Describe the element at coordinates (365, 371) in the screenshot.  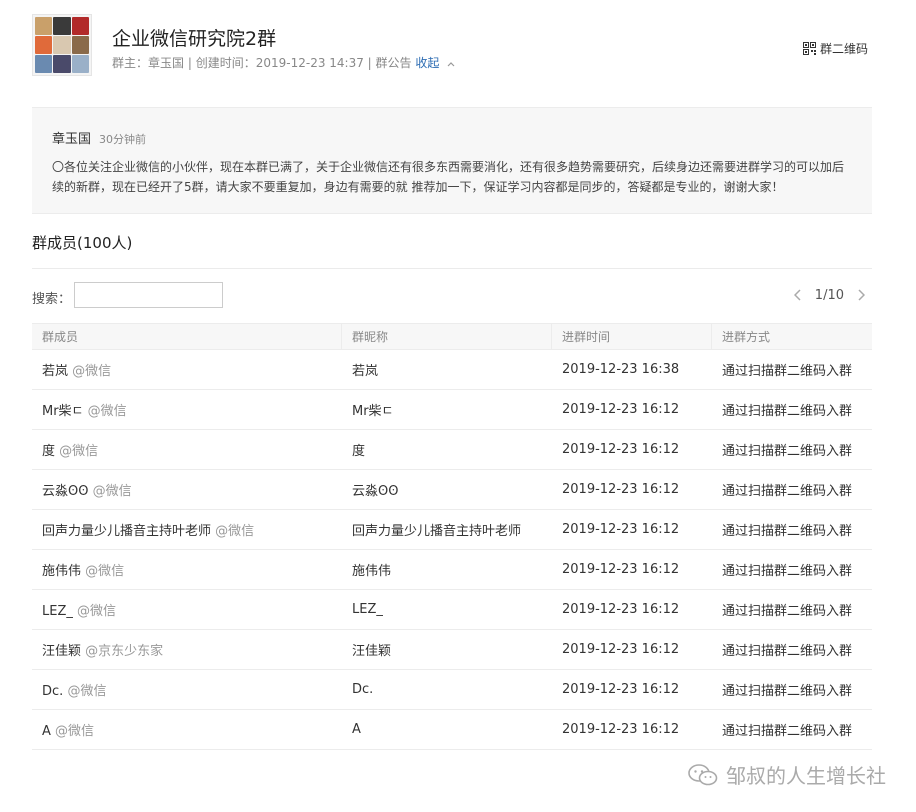
I see `nickname-cell: 若岚` at that location.